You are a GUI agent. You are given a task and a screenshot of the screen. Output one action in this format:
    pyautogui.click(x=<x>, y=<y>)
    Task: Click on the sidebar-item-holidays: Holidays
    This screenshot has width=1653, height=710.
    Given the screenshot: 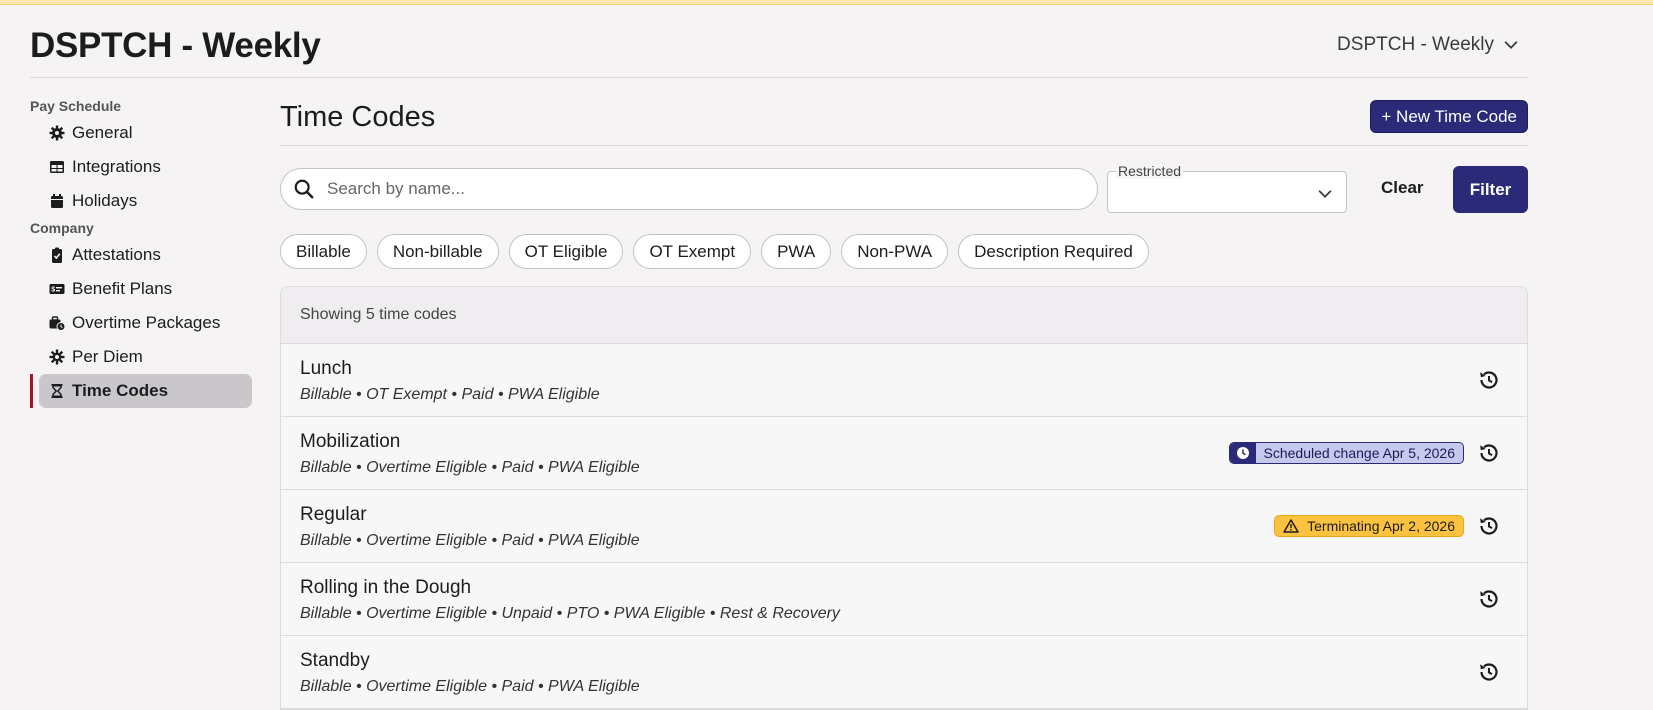 What is the action you would take?
    pyautogui.click(x=141, y=201)
    